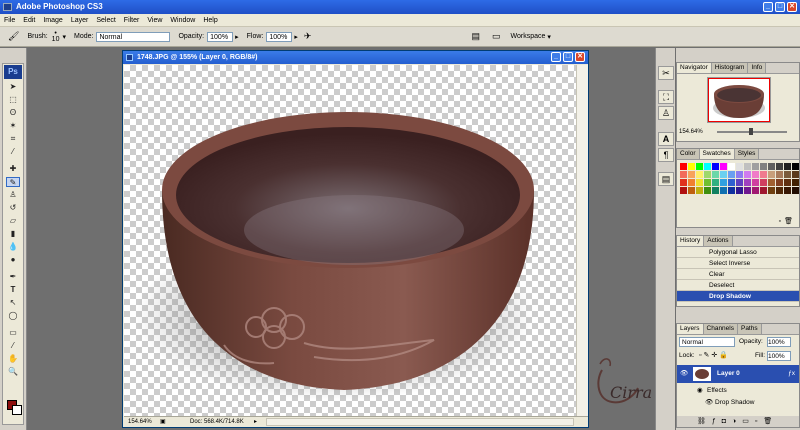 This screenshot has width=800, height=430. What do you see at coordinates (748, 421) in the screenshot?
I see `new-group-icon: ▭` at bounding box center [748, 421].